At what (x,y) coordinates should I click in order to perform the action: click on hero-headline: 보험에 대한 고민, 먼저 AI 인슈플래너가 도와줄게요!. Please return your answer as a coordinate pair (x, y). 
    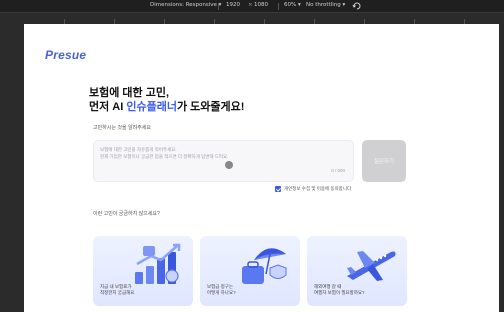
    Looking at the image, I should click on (166, 100).